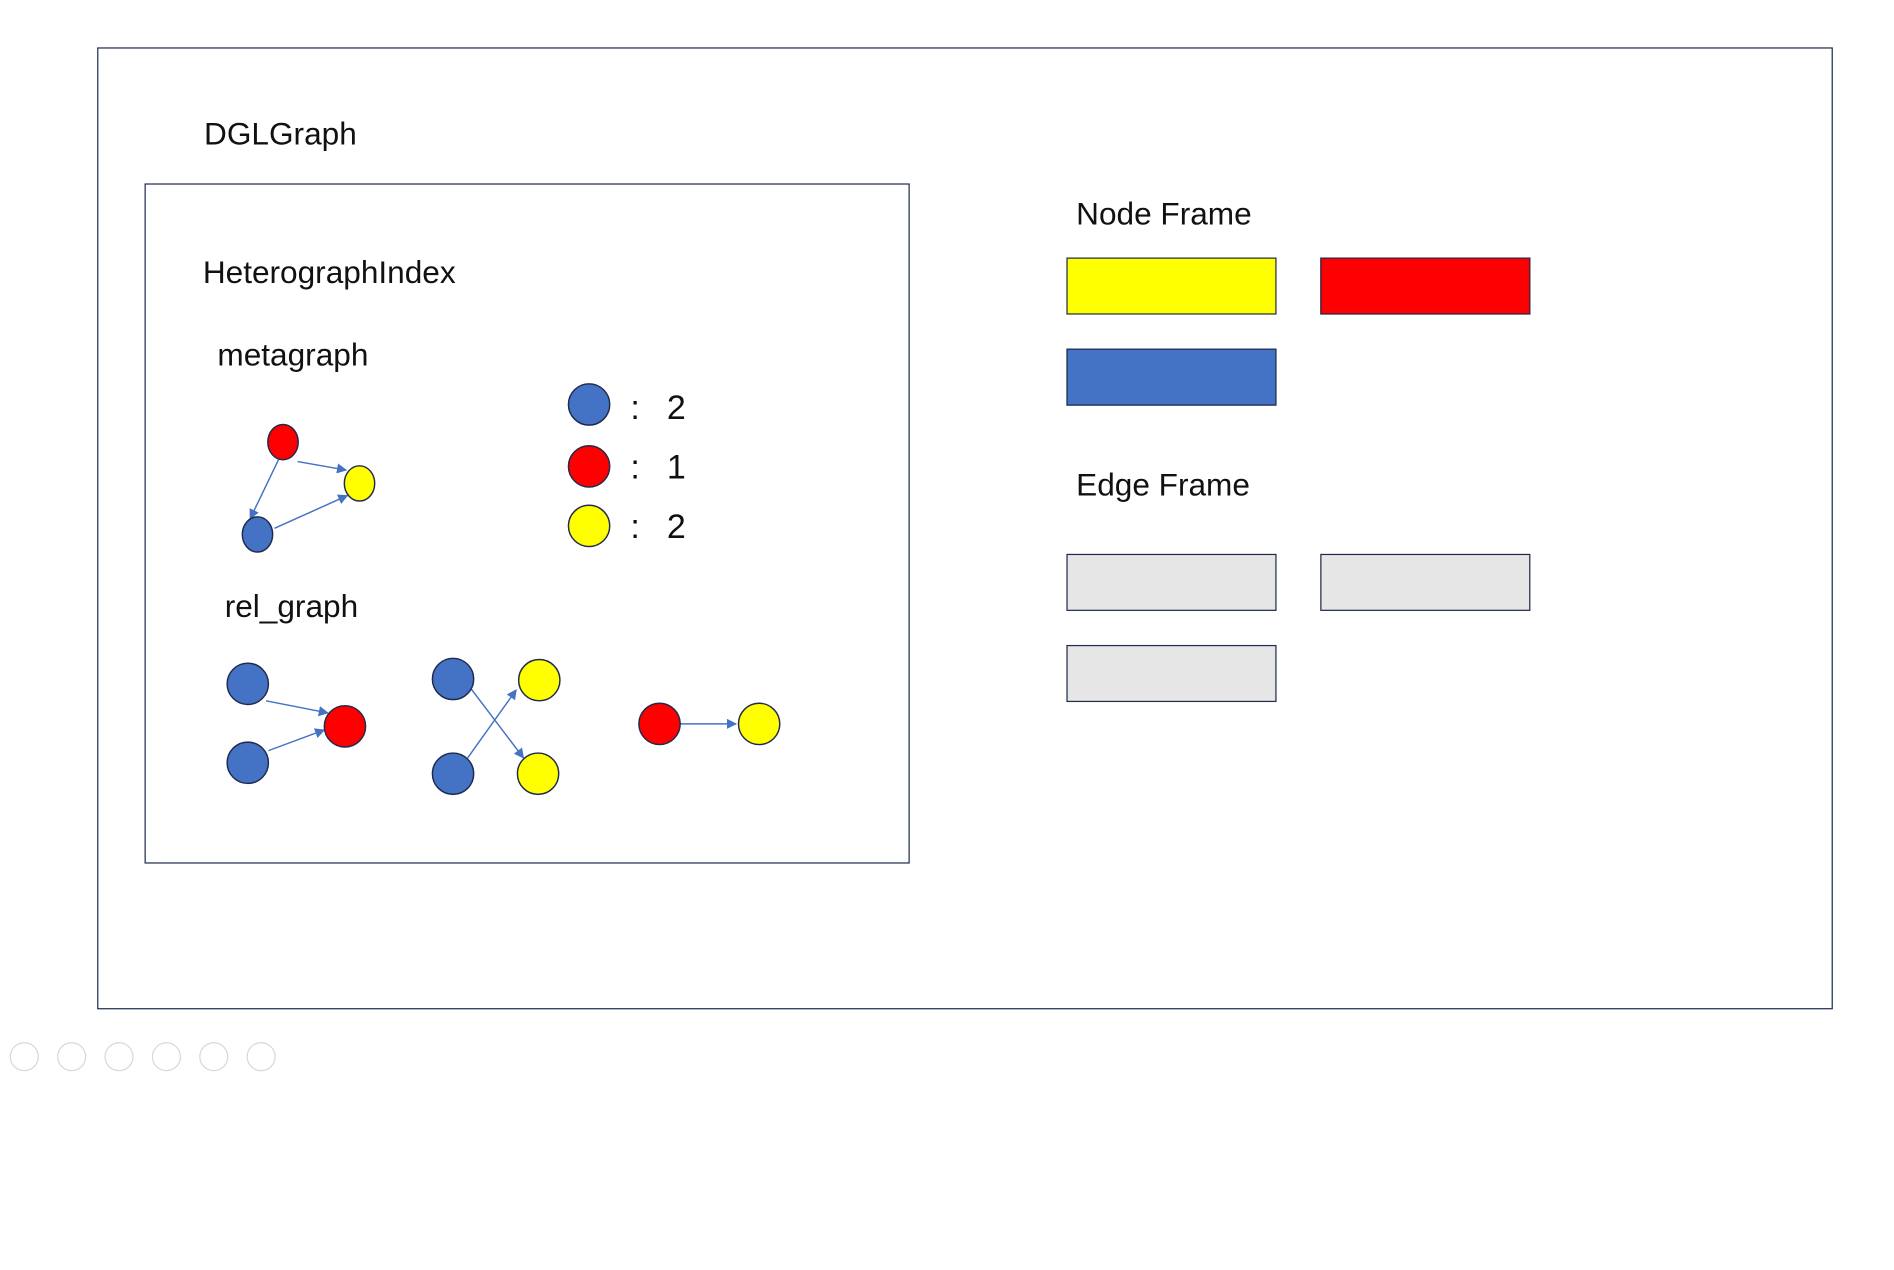 The height and width of the screenshot is (1270, 1894). What do you see at coordinates (308, 488) in the screenshot?
I see `metagraph` at bounding box center [308, 488].